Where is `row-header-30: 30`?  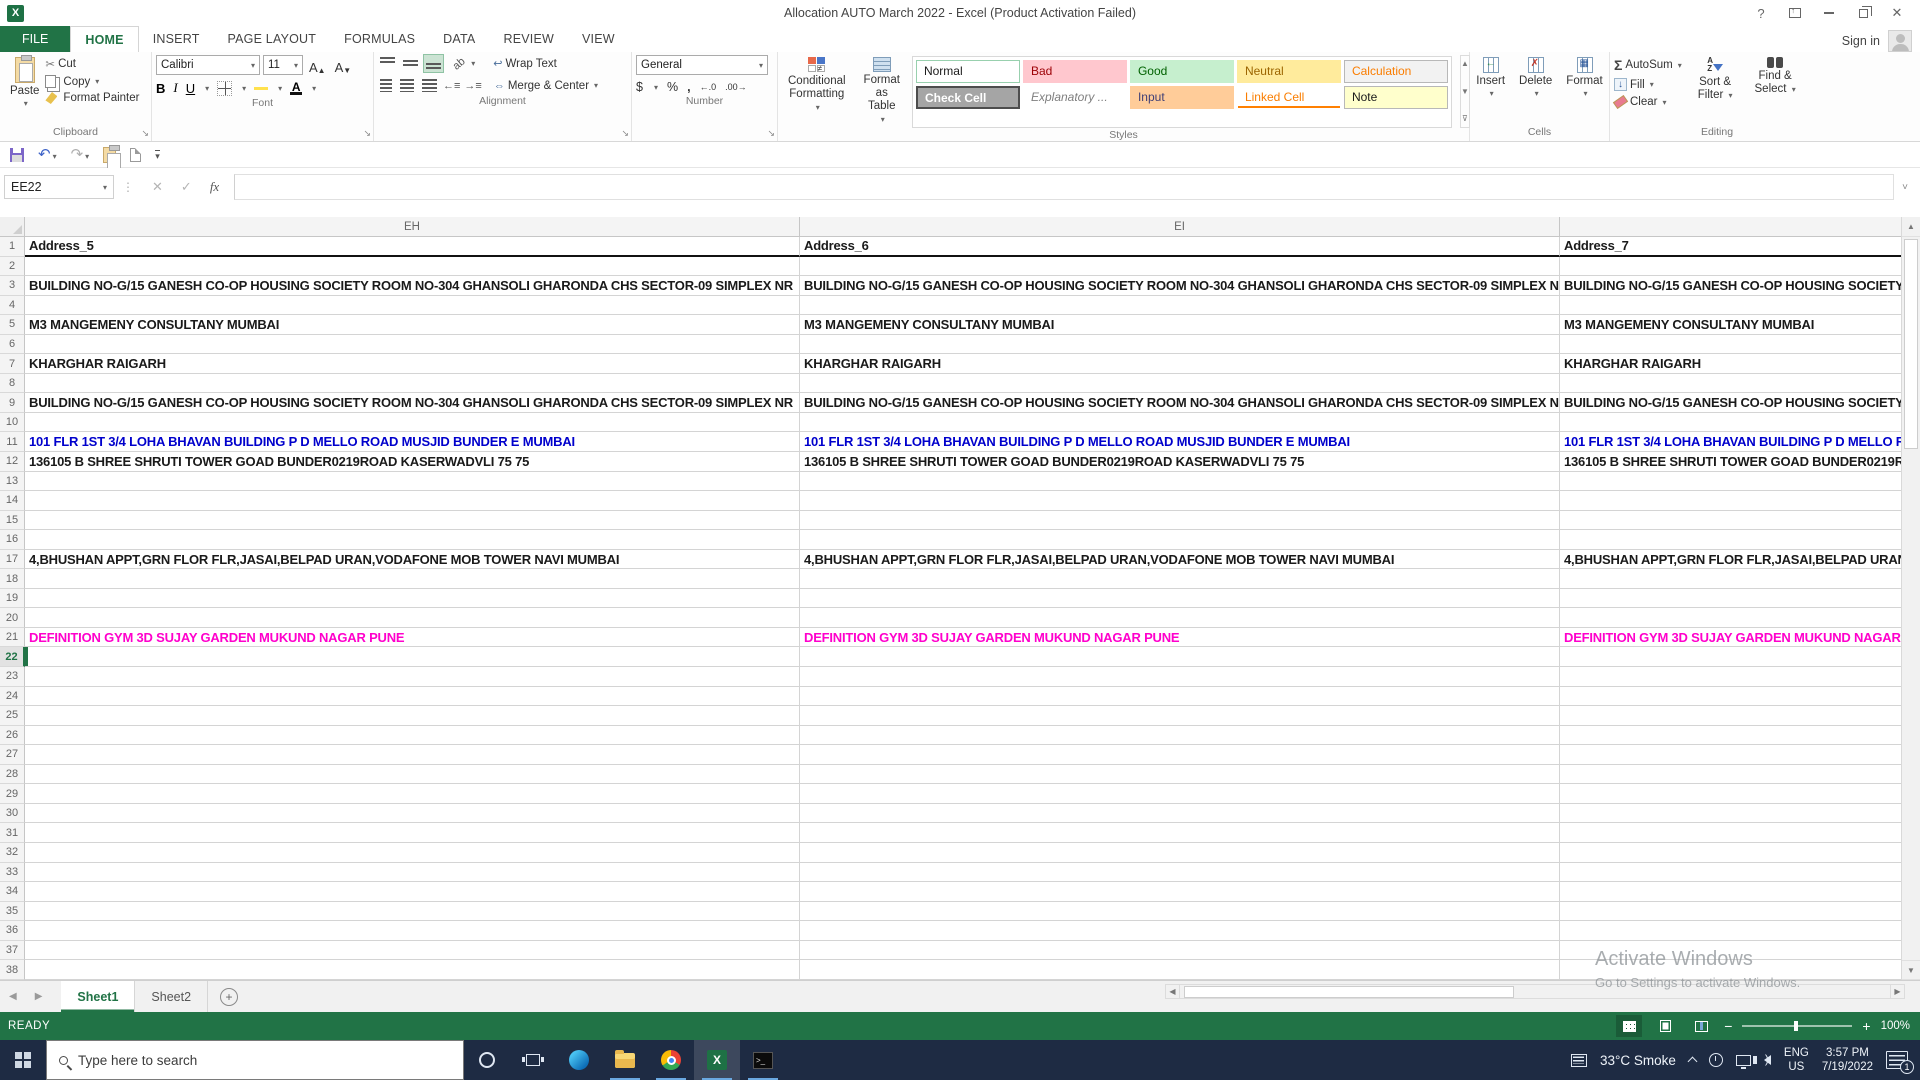
row-header-30: 30 is located at coordinates (12, 813).